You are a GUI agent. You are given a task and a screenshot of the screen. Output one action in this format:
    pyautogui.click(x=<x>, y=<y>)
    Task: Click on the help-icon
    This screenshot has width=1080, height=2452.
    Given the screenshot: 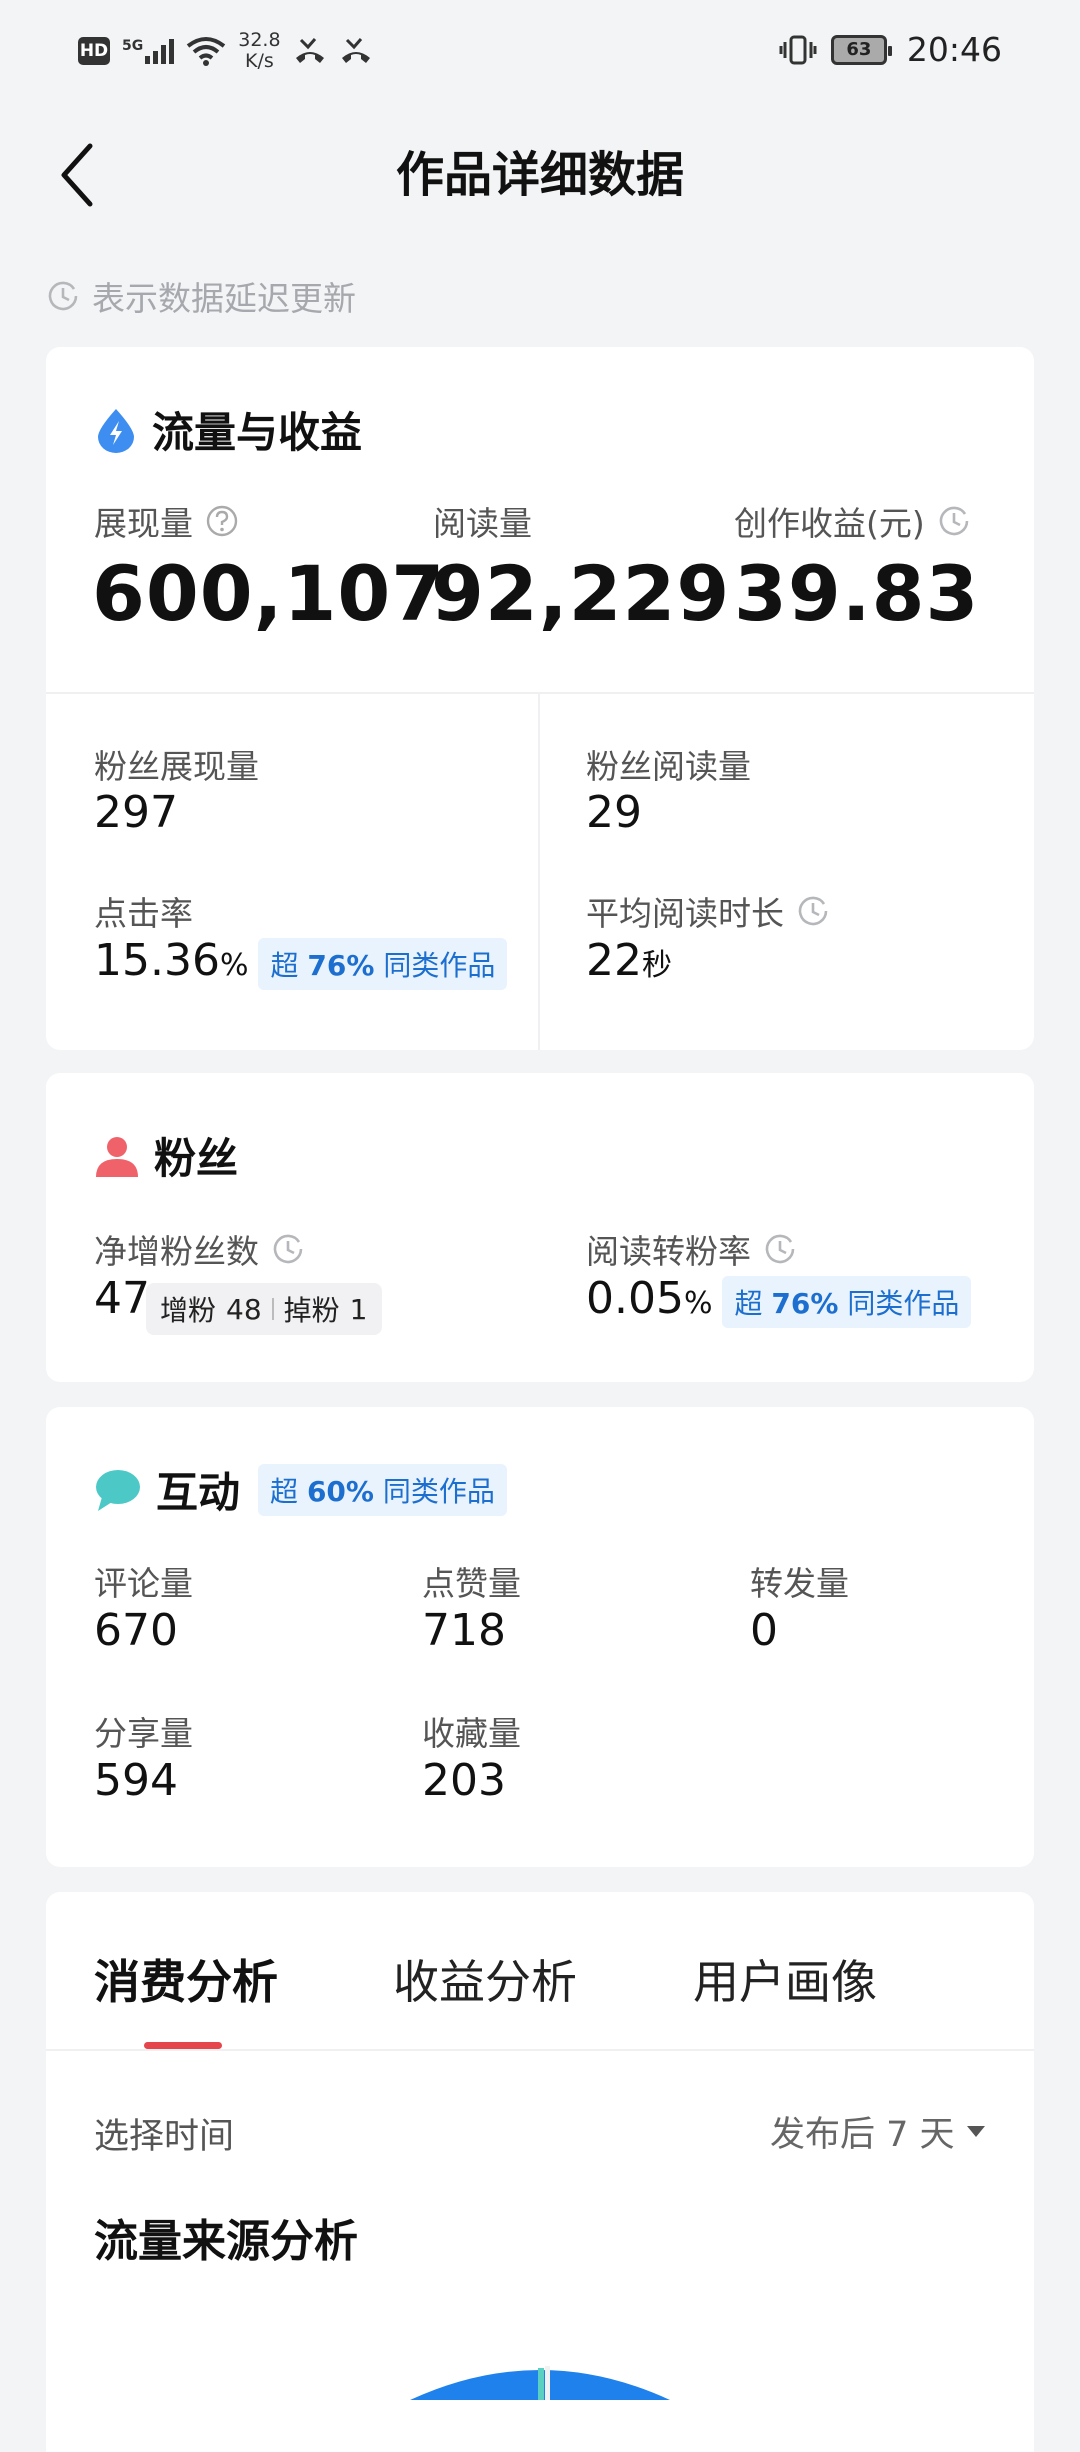 What is the action you would take?
    pyautogui.click(x=222, y=521)
    